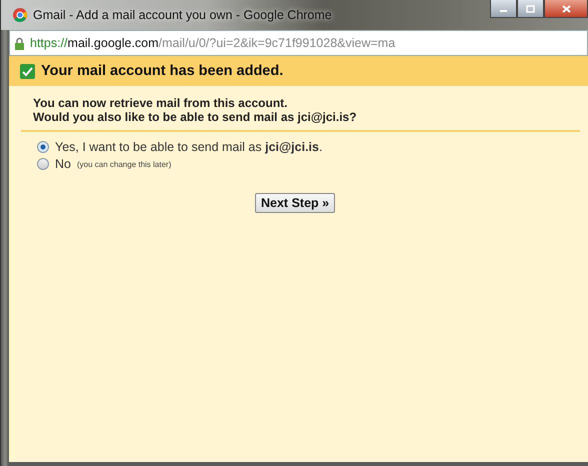 This screenshot has width=588, height=466. I want to click on window-title: Gmail - Add a mail account you own - Google Chrome, so click(182, 15).